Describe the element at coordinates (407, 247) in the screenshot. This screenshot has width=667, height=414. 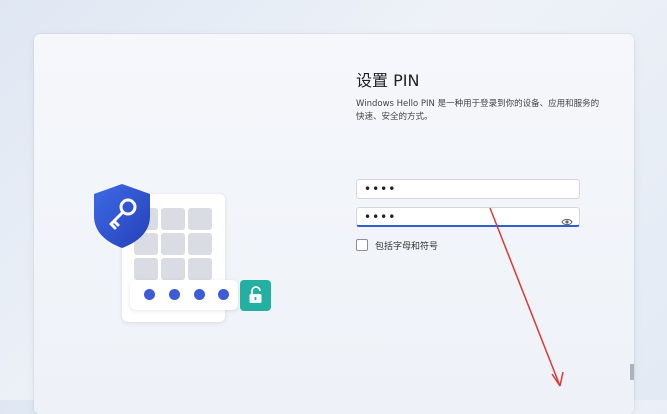
I see `include-letters-label: 包括字母和符号` at that location.